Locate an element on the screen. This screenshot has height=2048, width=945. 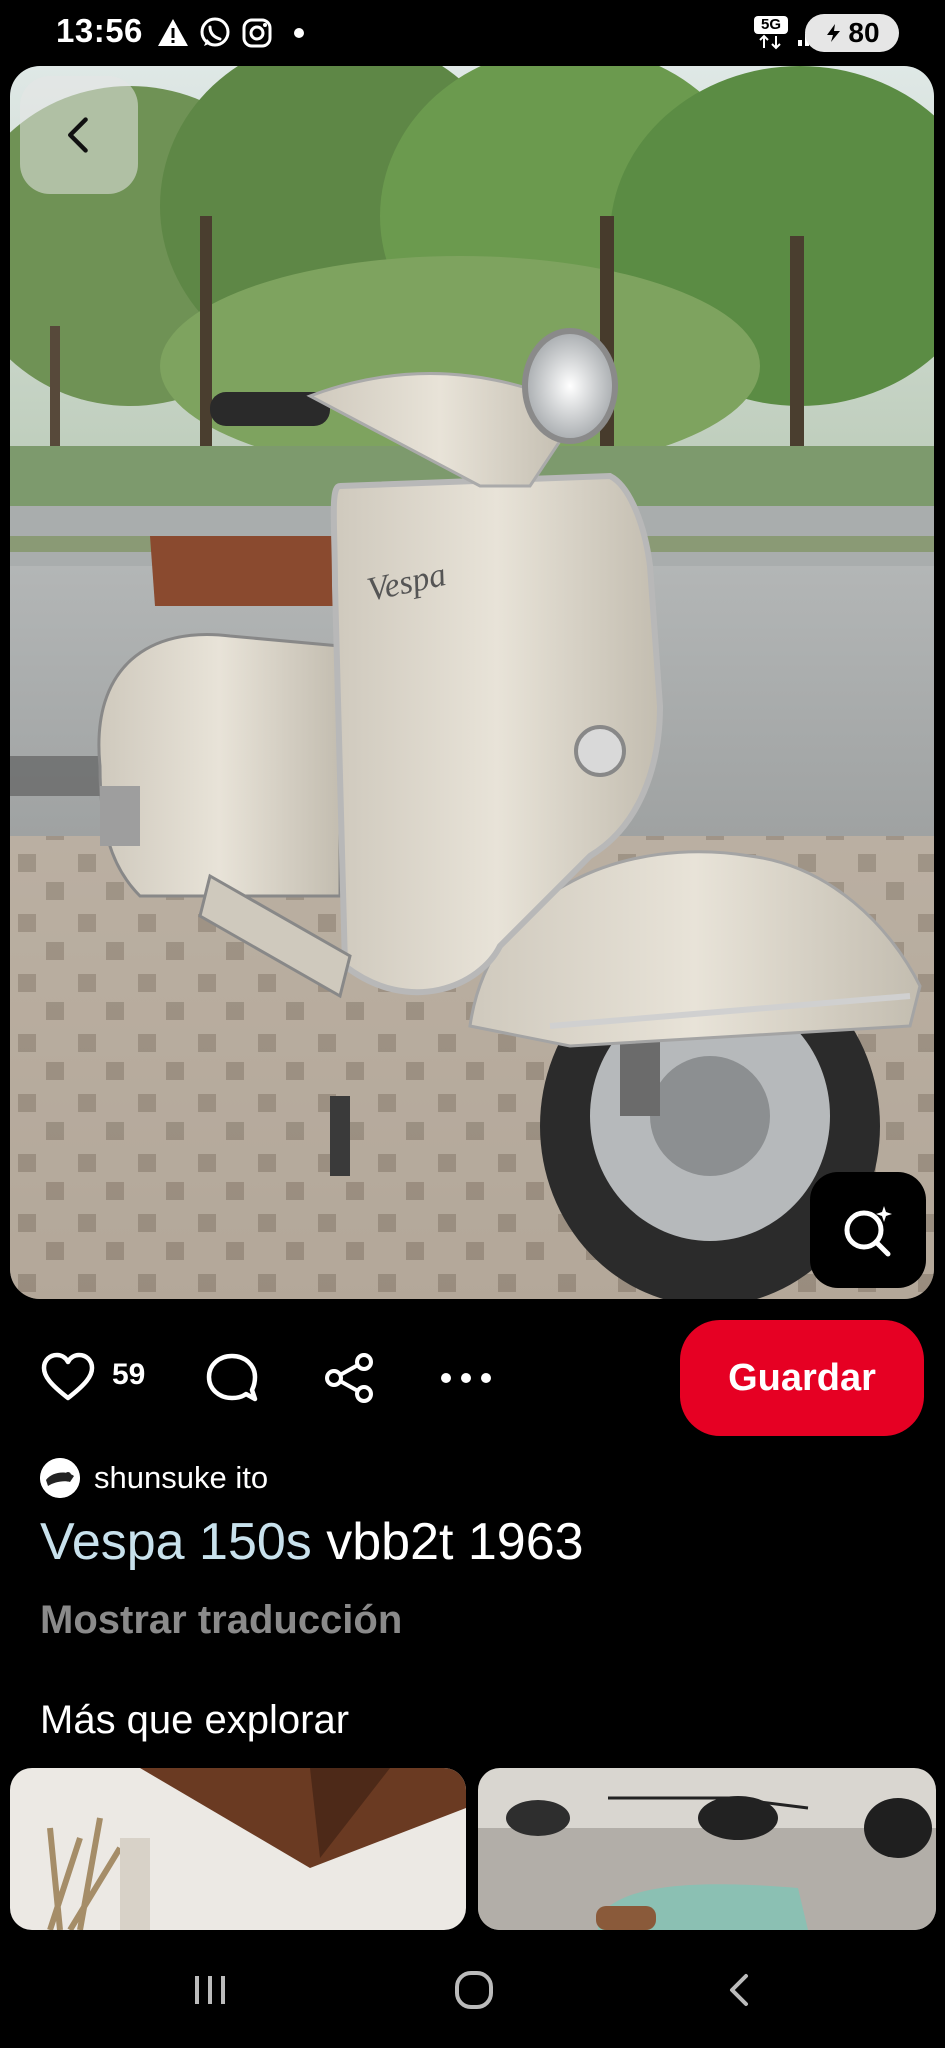
interior-photo is located at coordinates (238, 1849).